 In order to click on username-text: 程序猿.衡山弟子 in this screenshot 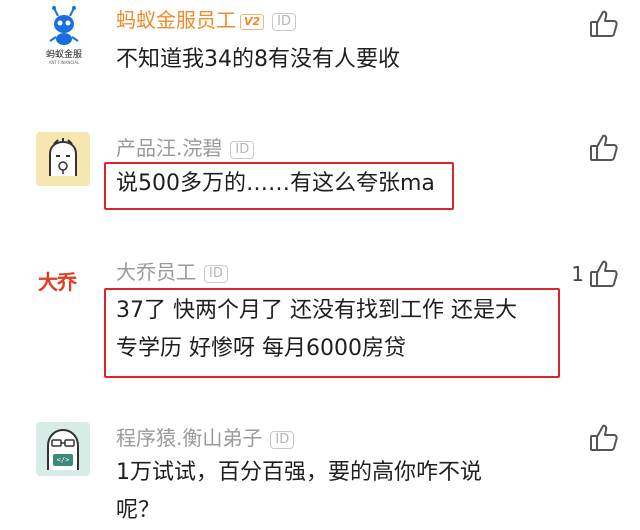, I will do `click(189, 438)`.